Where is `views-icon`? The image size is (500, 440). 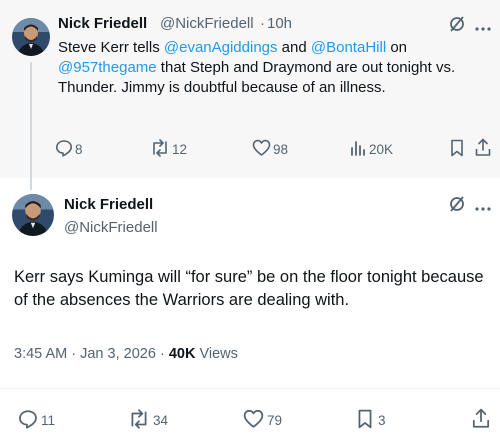
views-icon is located at coordinates (358, 150).